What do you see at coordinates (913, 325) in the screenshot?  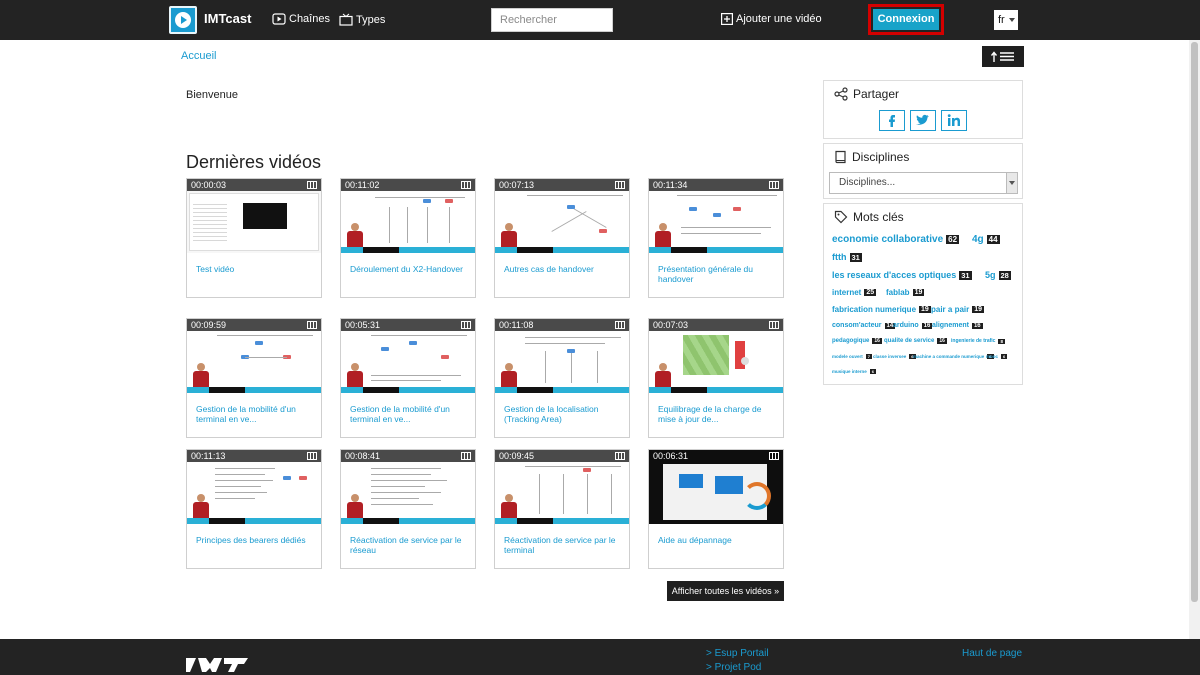 I see `keyword-tag: arduino 16` at bounding box center [913, 325].